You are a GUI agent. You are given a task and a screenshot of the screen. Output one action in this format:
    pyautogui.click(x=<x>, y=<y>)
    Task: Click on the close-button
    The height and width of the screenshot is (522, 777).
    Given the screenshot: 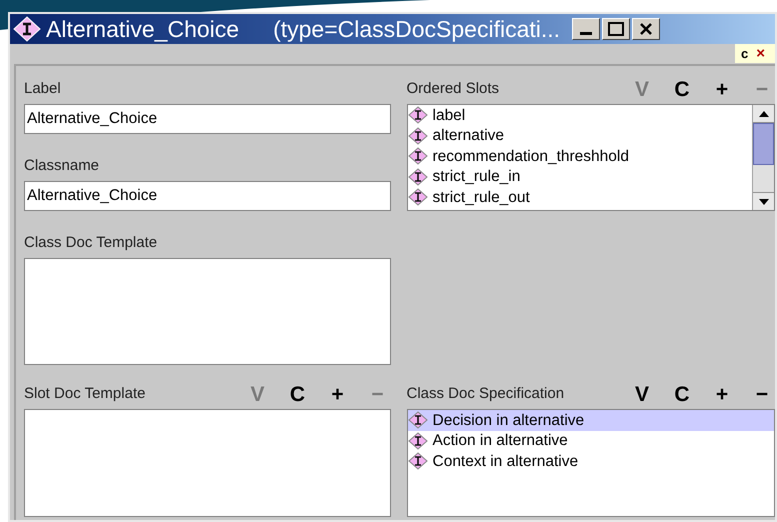 What is the action you would take?
    pyautogui.click(x=646, y=29)
    